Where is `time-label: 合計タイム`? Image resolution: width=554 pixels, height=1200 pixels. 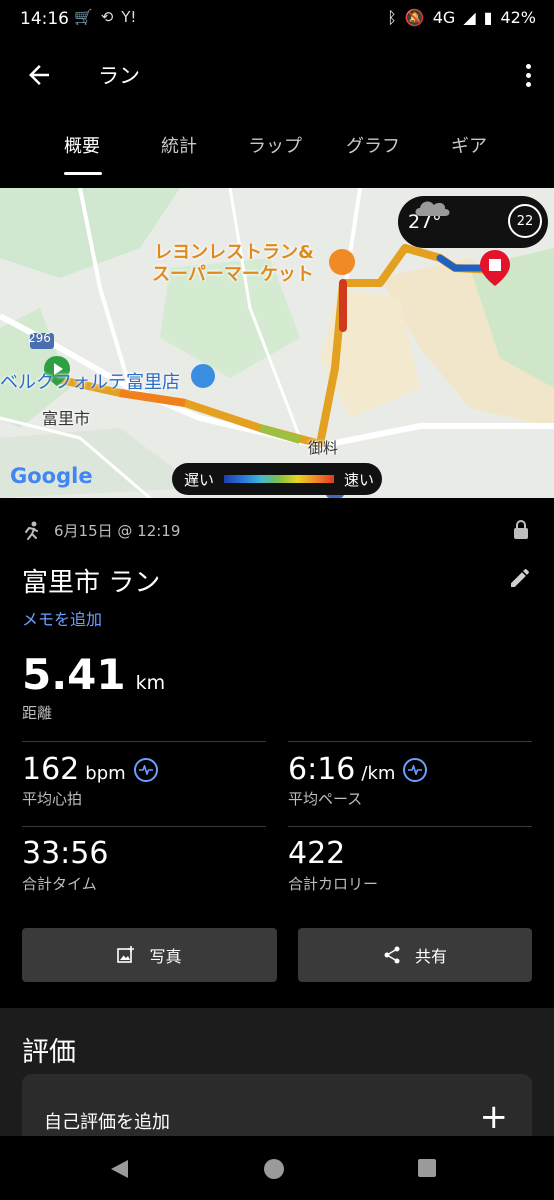
time-label: 合計タイム is located at coordinates (59, 884).